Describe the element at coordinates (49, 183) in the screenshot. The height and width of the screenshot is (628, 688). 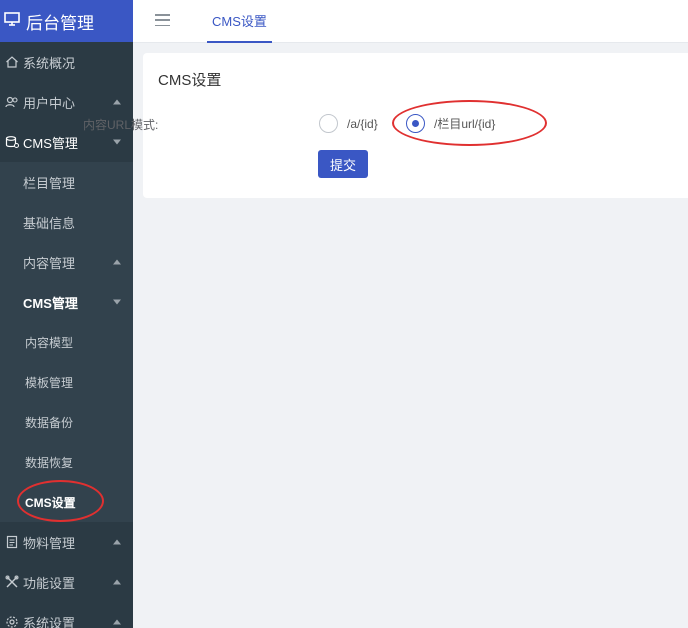
I see `sidebar-item-label: 栏目管理` at that location.